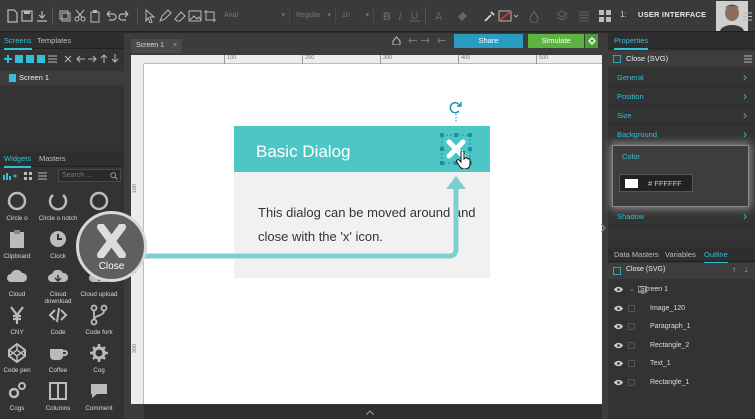  What do you see at coordinates (632, 290) in the screenshot?
I see `expand-arrow-icon: ⌄` at bounding box center [632, 290].